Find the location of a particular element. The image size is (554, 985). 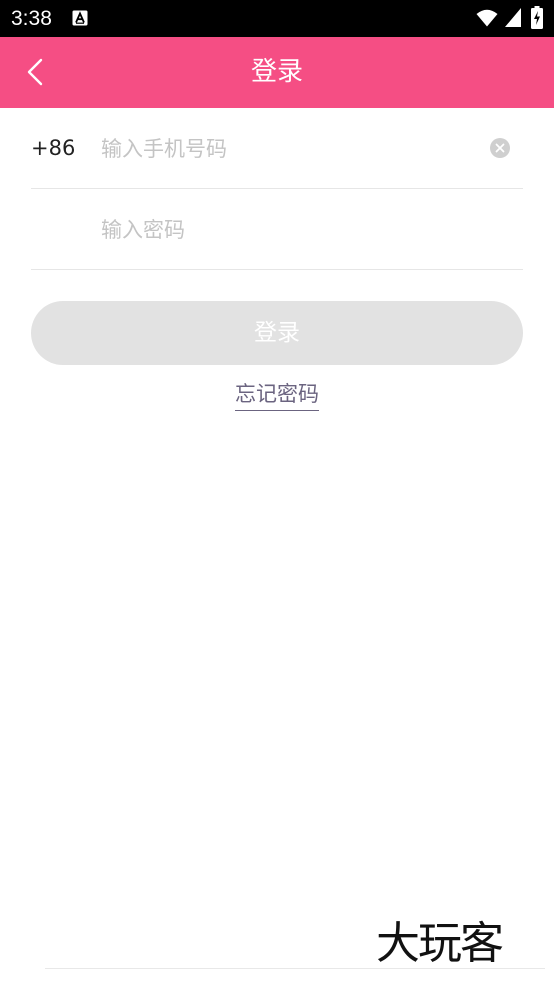

forgot-password-container: 忘记密码 is located at coordinates (277, 394).